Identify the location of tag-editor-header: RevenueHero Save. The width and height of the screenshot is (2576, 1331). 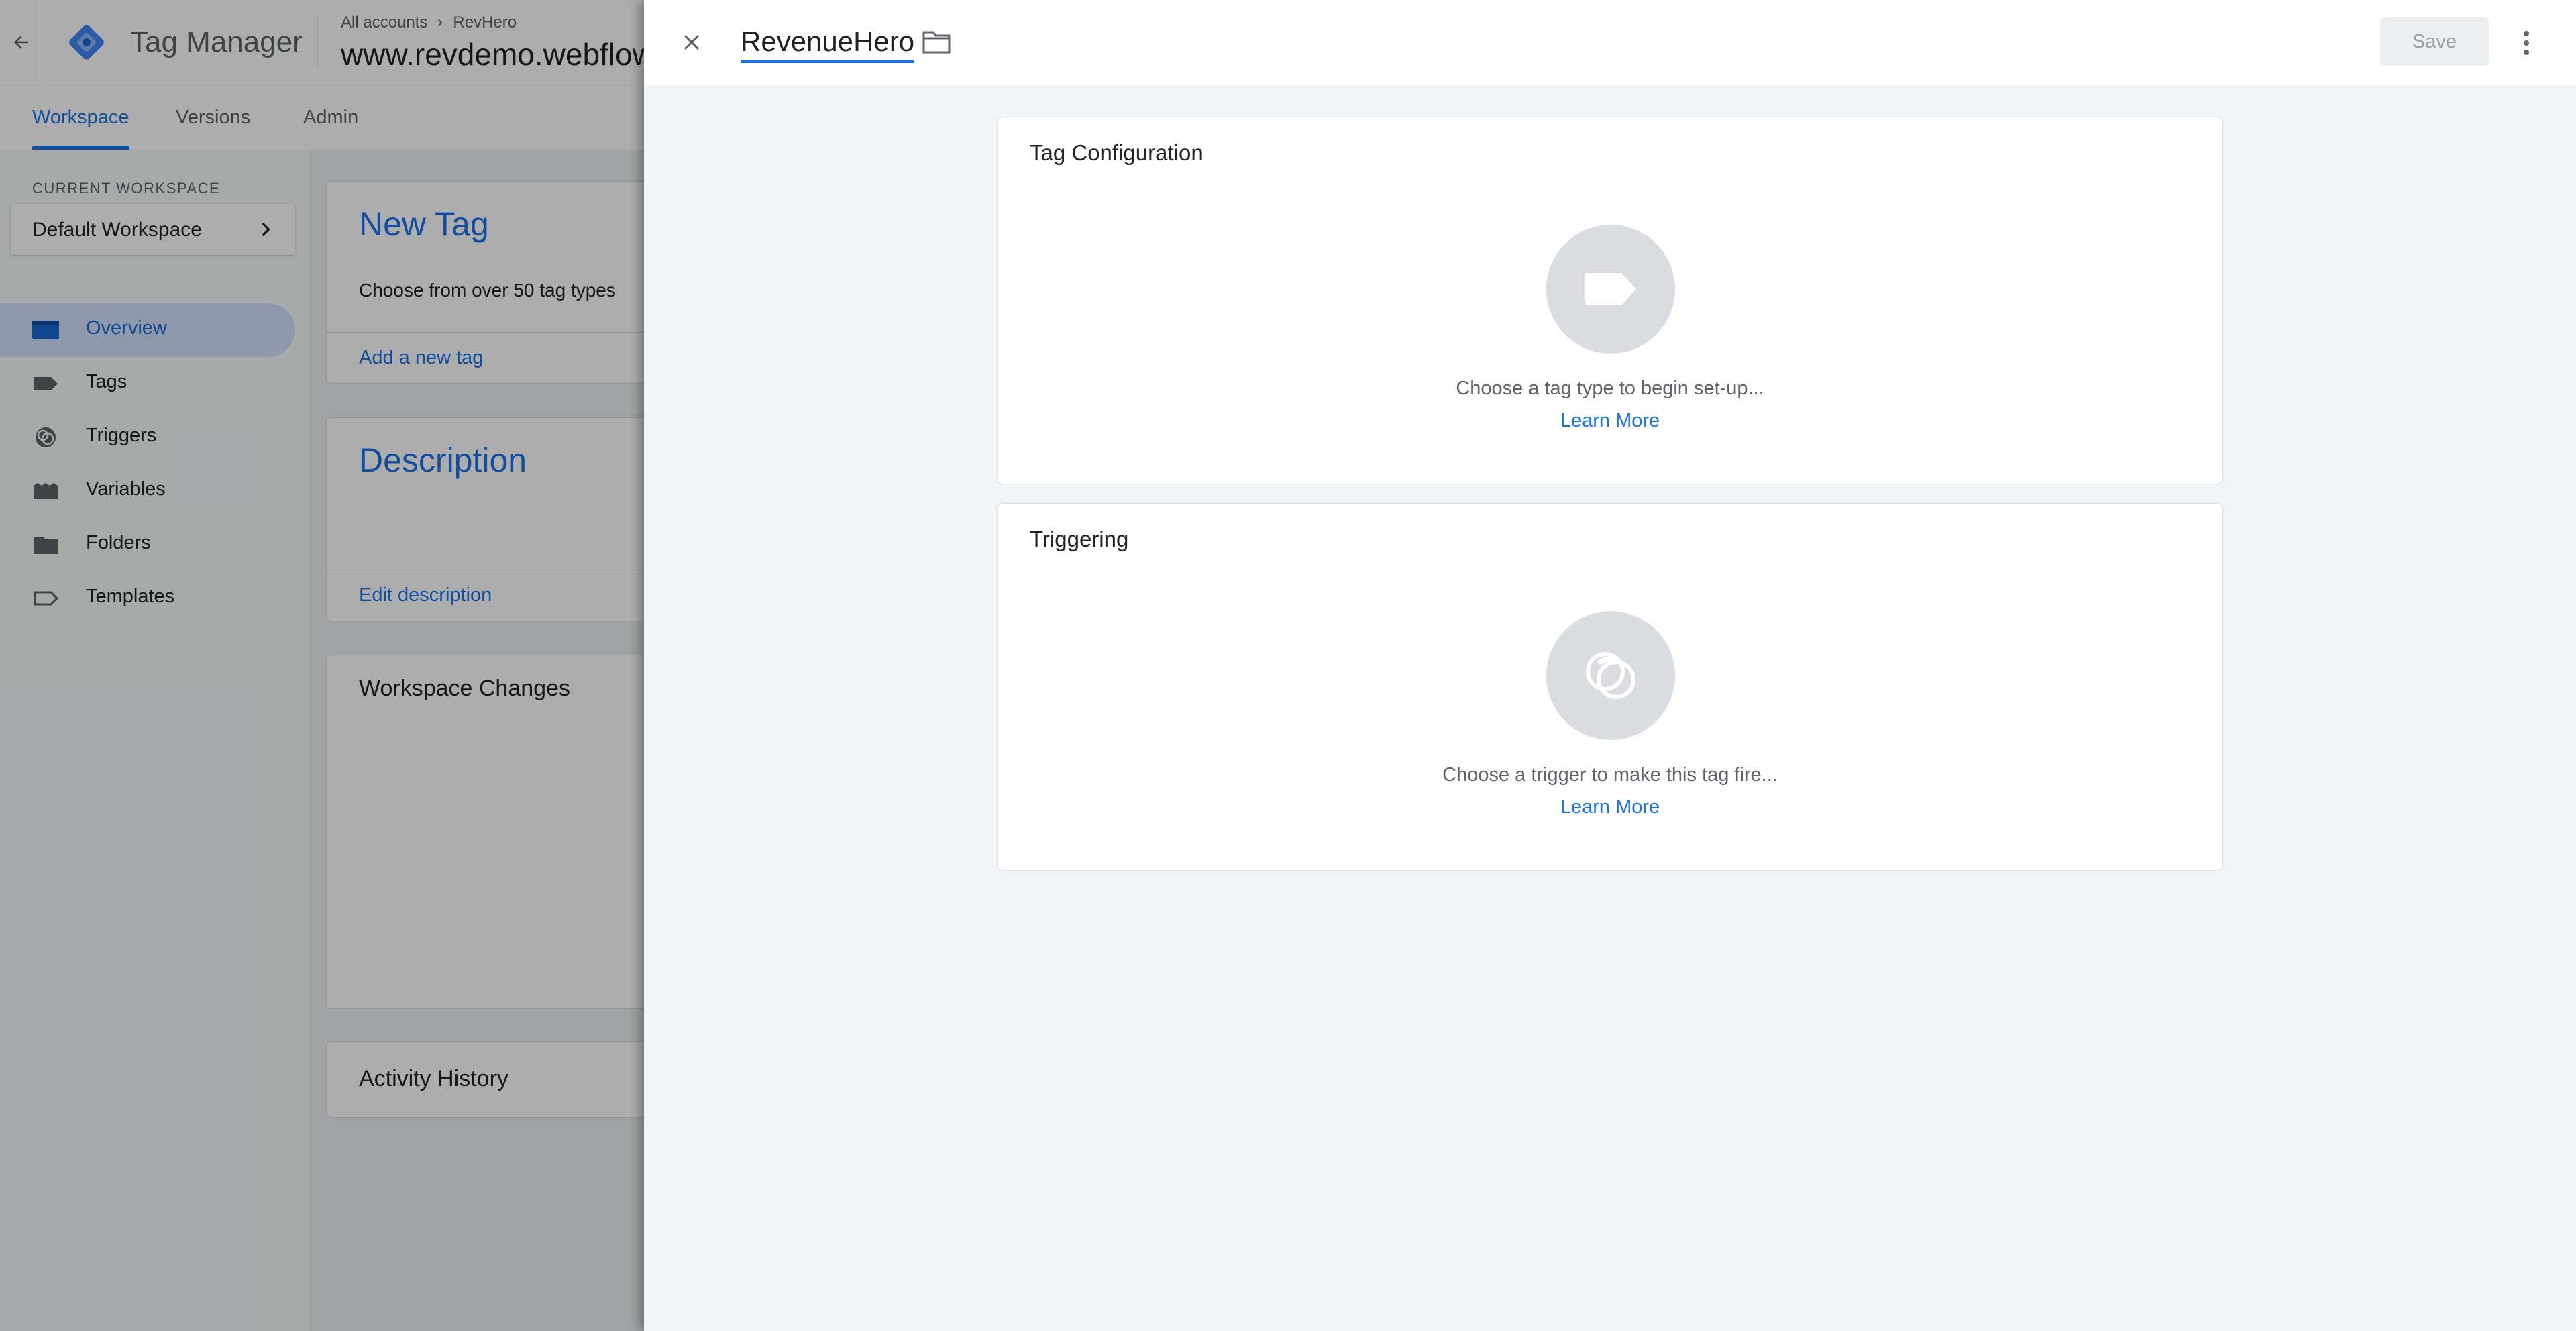
(1610, 42).